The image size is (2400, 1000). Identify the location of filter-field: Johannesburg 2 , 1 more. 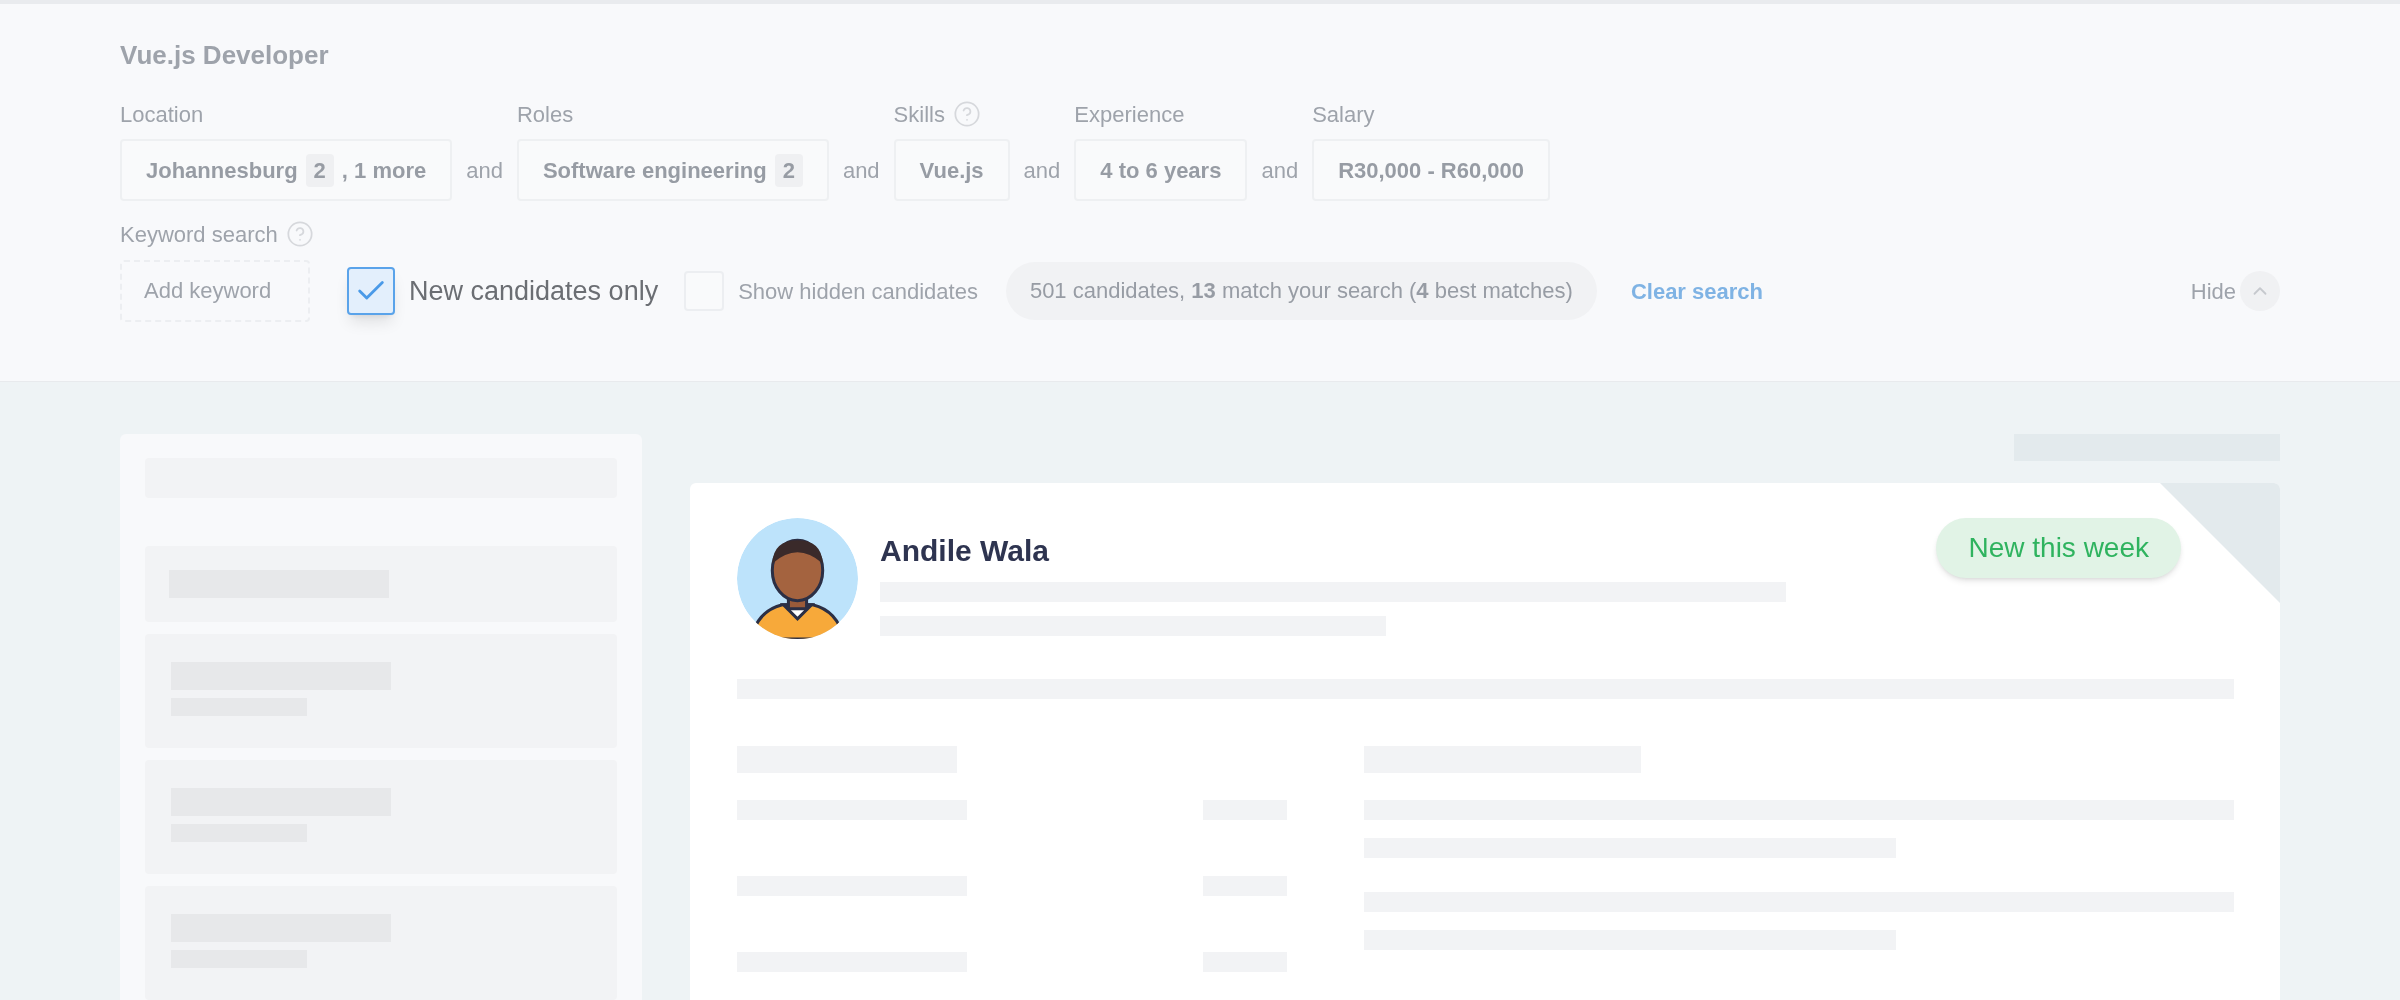
(286, 170).